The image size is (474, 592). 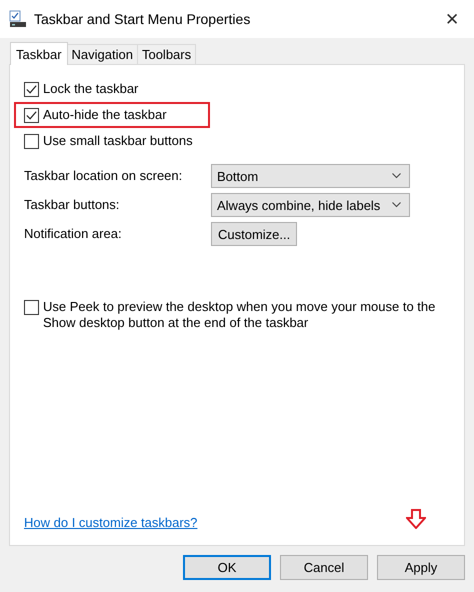 I want to click on taskbar-app-icon, so click(x=18, y=19).